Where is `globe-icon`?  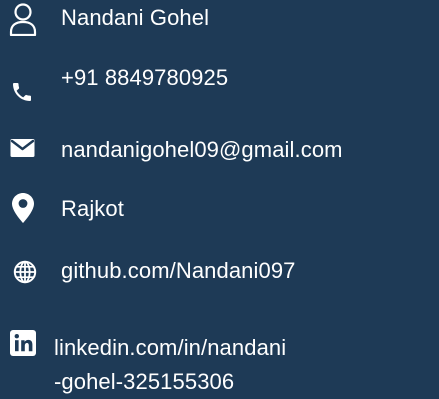
globe-icon is located at coordinates (25, 272).